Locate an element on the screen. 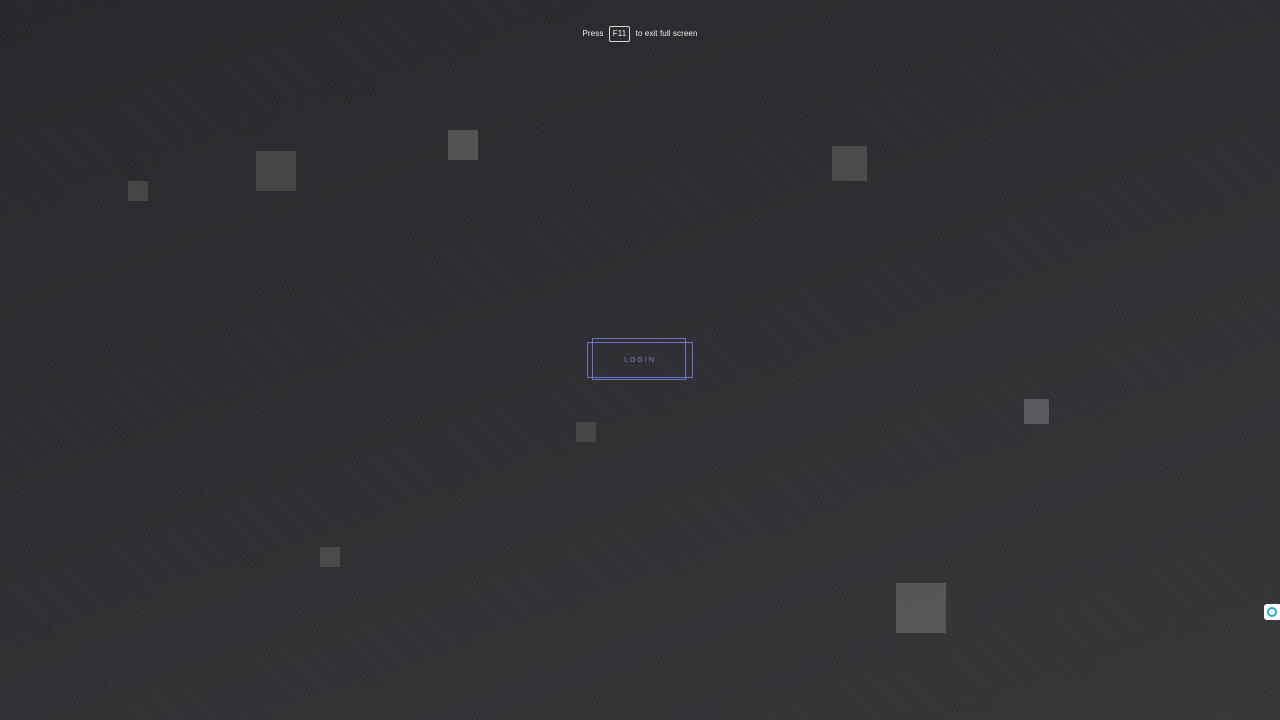 The image size is (1280, 720). circle-icon is located at coordinates (1272, 612).